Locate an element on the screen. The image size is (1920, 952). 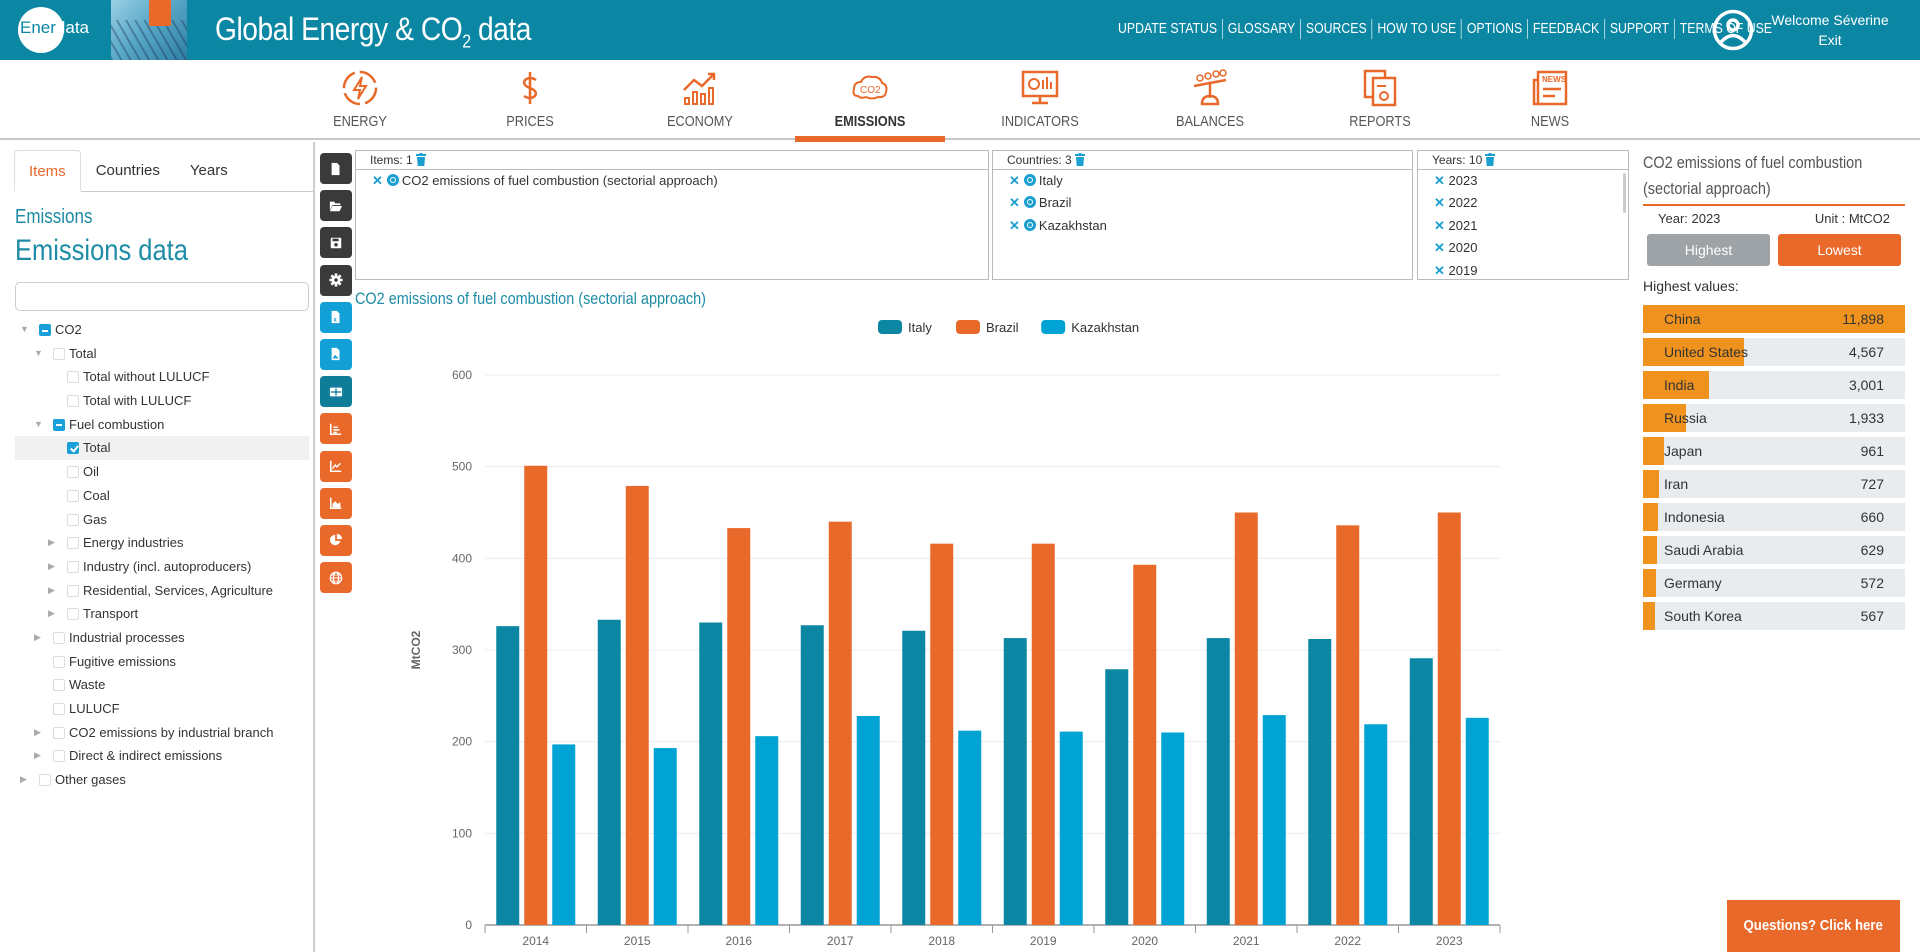
ranking-row: Saudi Arabia 629 is located at coordinates (1774, 550).